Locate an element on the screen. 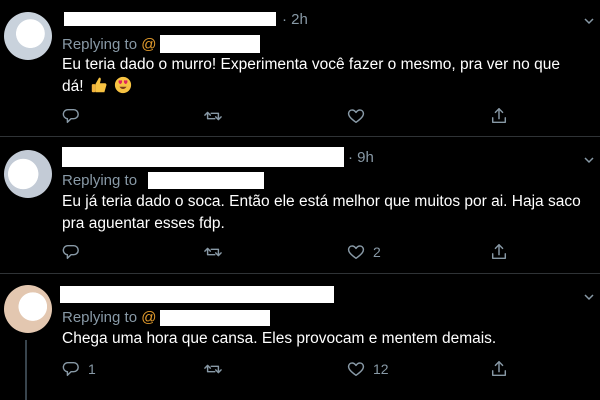 Image resolution: width=600 pixels, height=400 pixels. like-button is located at coordinates (360, 116).